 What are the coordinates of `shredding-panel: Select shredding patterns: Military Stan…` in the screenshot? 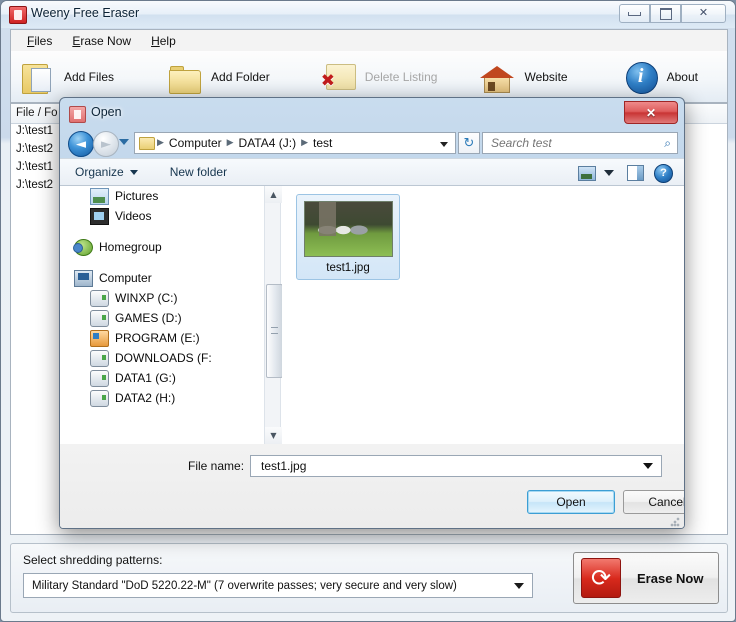 It's located at (369, 578).